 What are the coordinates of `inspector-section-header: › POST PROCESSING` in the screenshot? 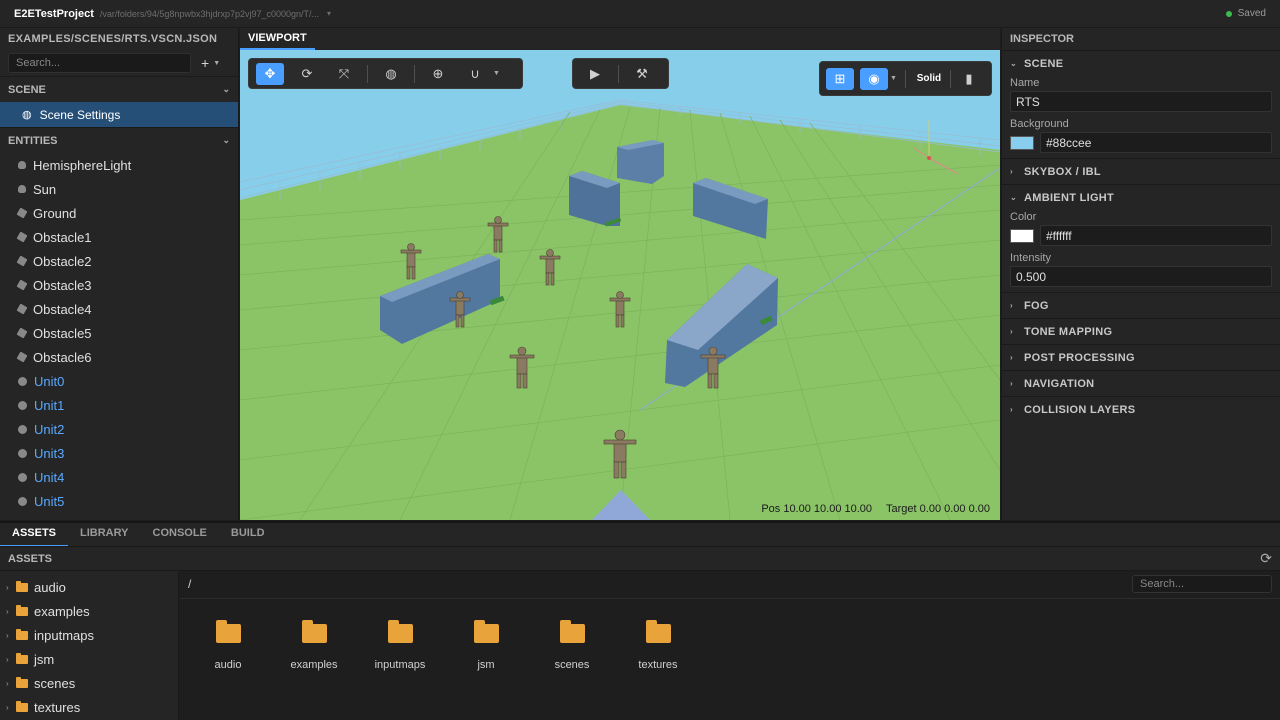 It's located at (1141, 357).